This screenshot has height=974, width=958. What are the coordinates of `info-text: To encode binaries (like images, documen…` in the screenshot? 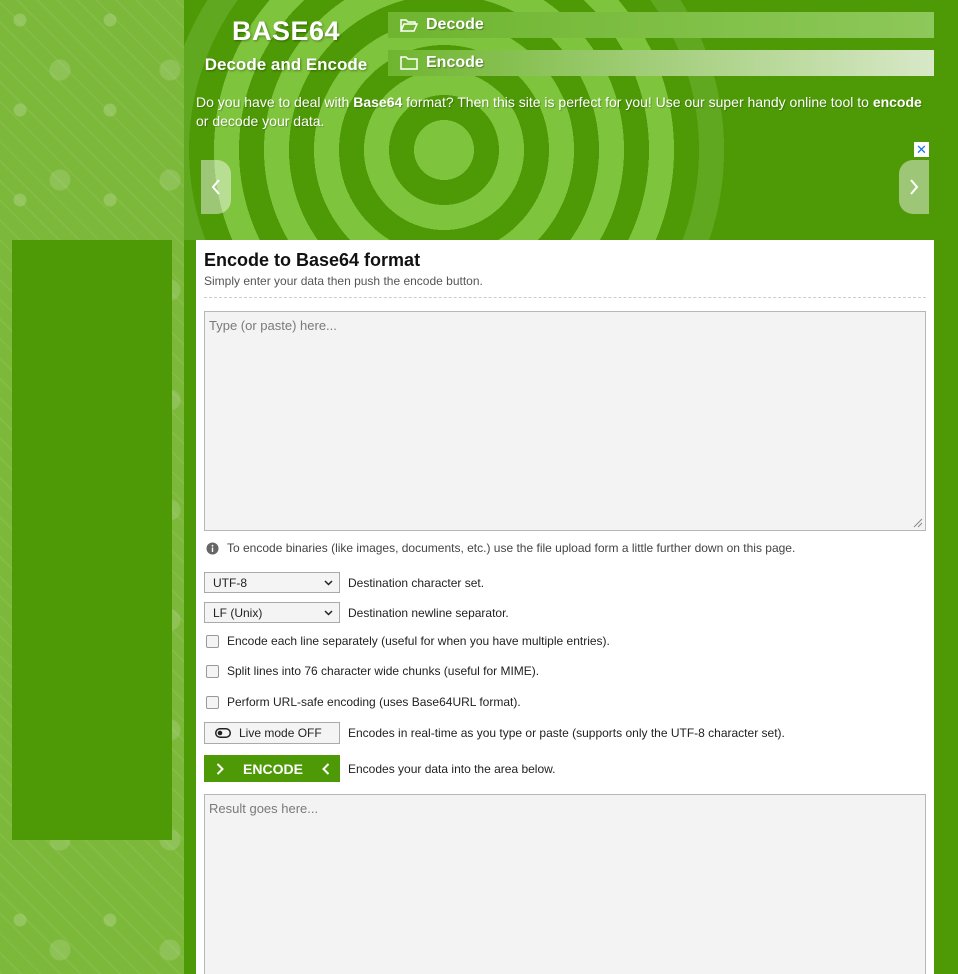 It's located at (511, 548).